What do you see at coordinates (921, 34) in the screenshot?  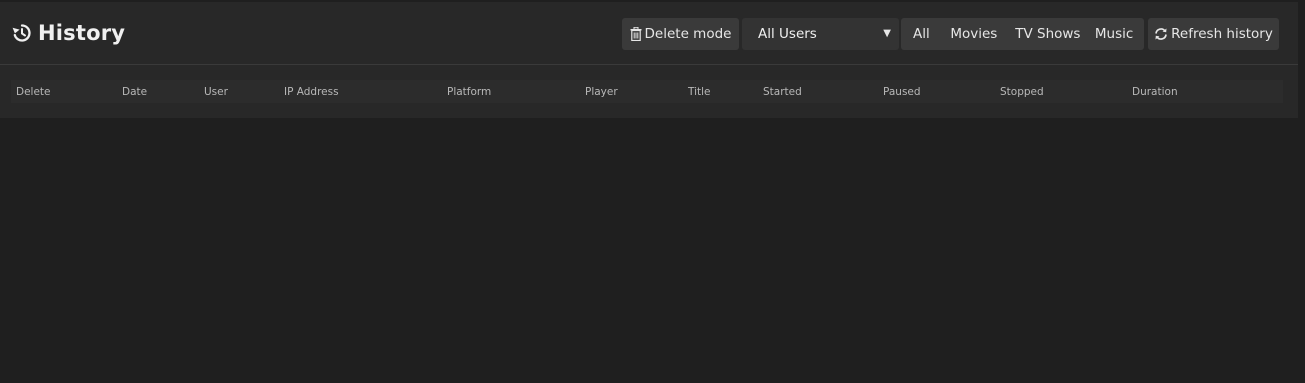 I see `filter-all-label: All` at bounding box center [921, 34].